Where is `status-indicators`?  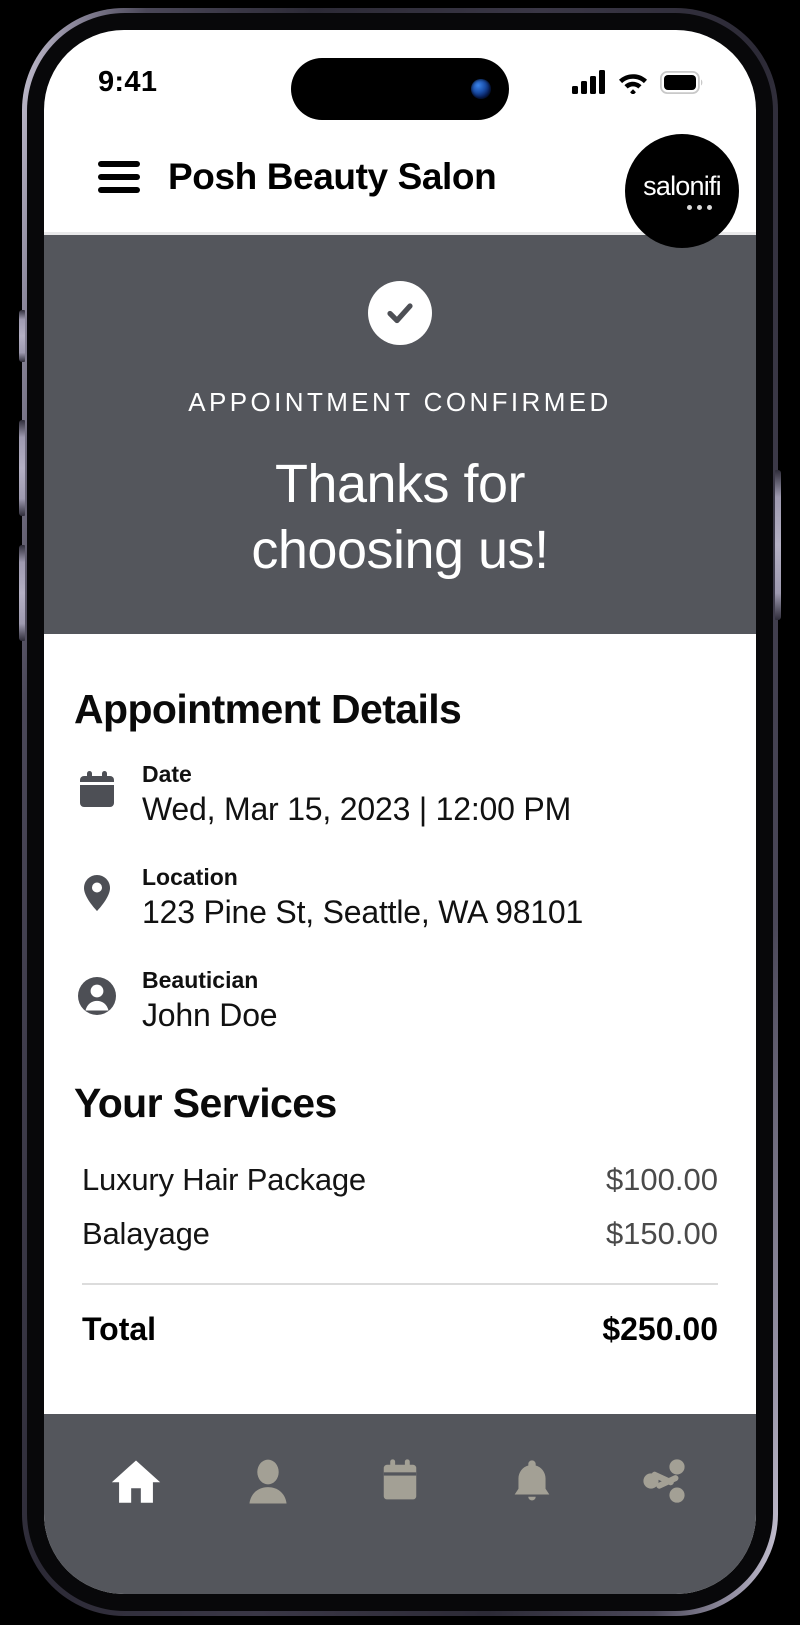 status-indicators is located at coordinates (638, 76).